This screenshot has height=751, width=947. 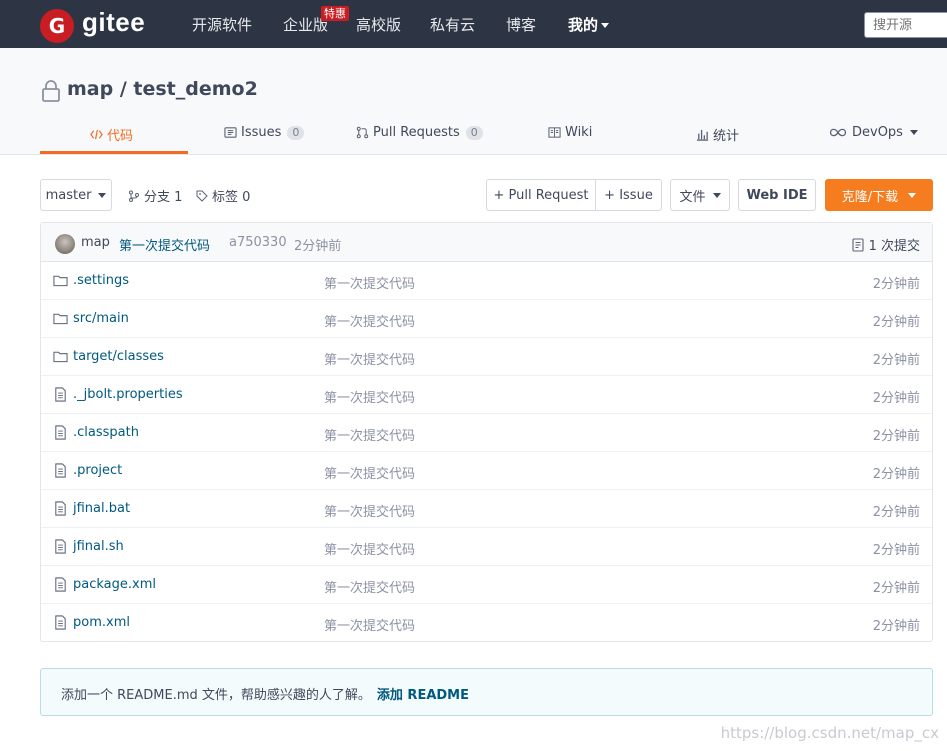 What do you see at coordinates (113, 22) in the screenshot?
I see `gitee-logo-text: gitee` at bounding box center [113, 22].